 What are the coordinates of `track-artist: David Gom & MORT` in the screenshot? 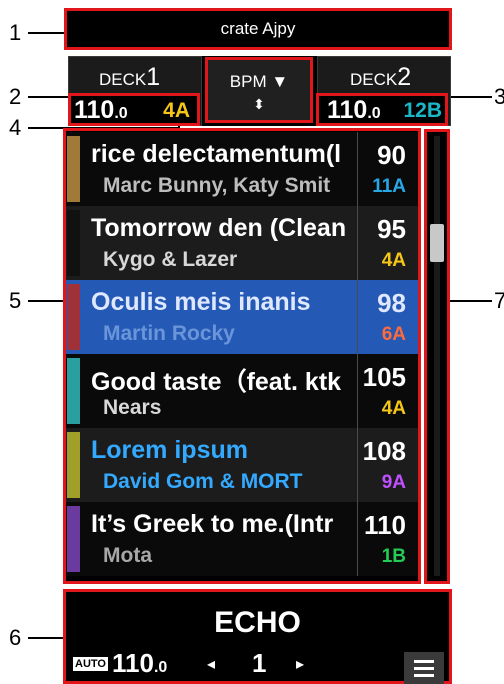 It's located at (203, 481).